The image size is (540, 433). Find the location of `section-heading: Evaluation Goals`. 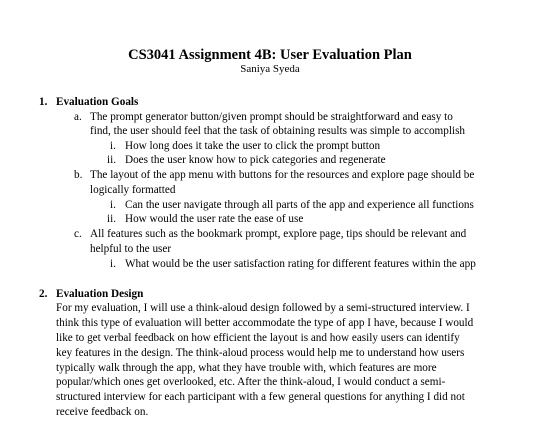

section-heading: Evaluation Goals is located at coordinates (97, 102).